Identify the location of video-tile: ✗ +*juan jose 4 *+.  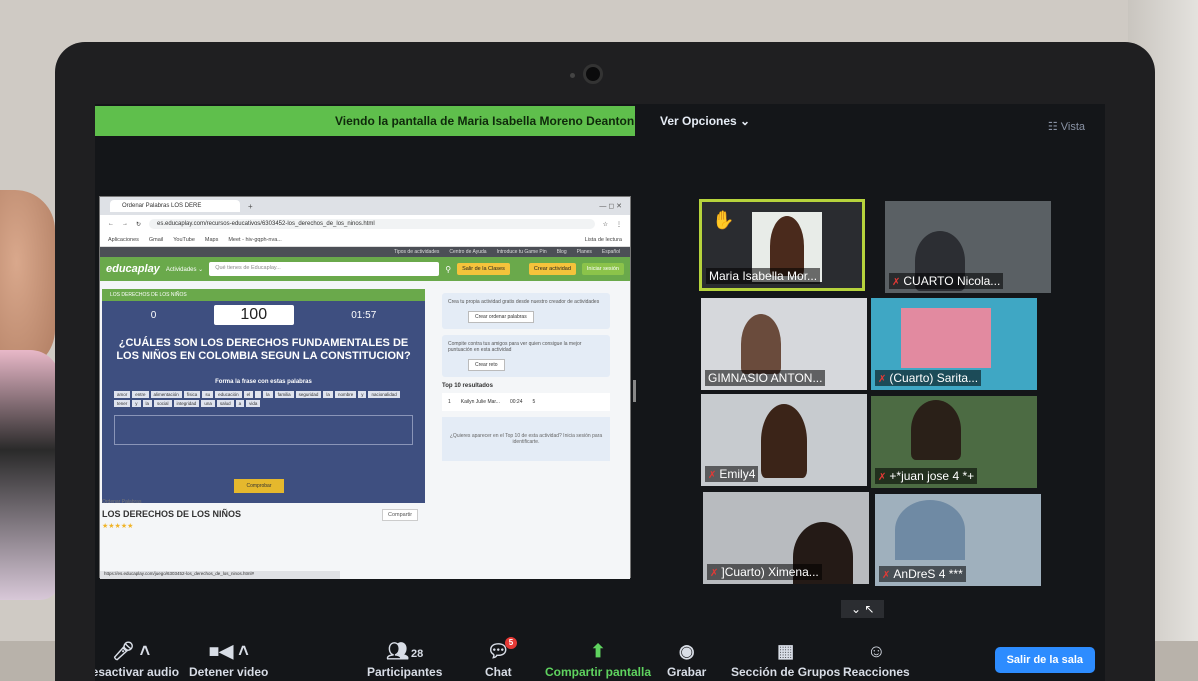
(954, 442).